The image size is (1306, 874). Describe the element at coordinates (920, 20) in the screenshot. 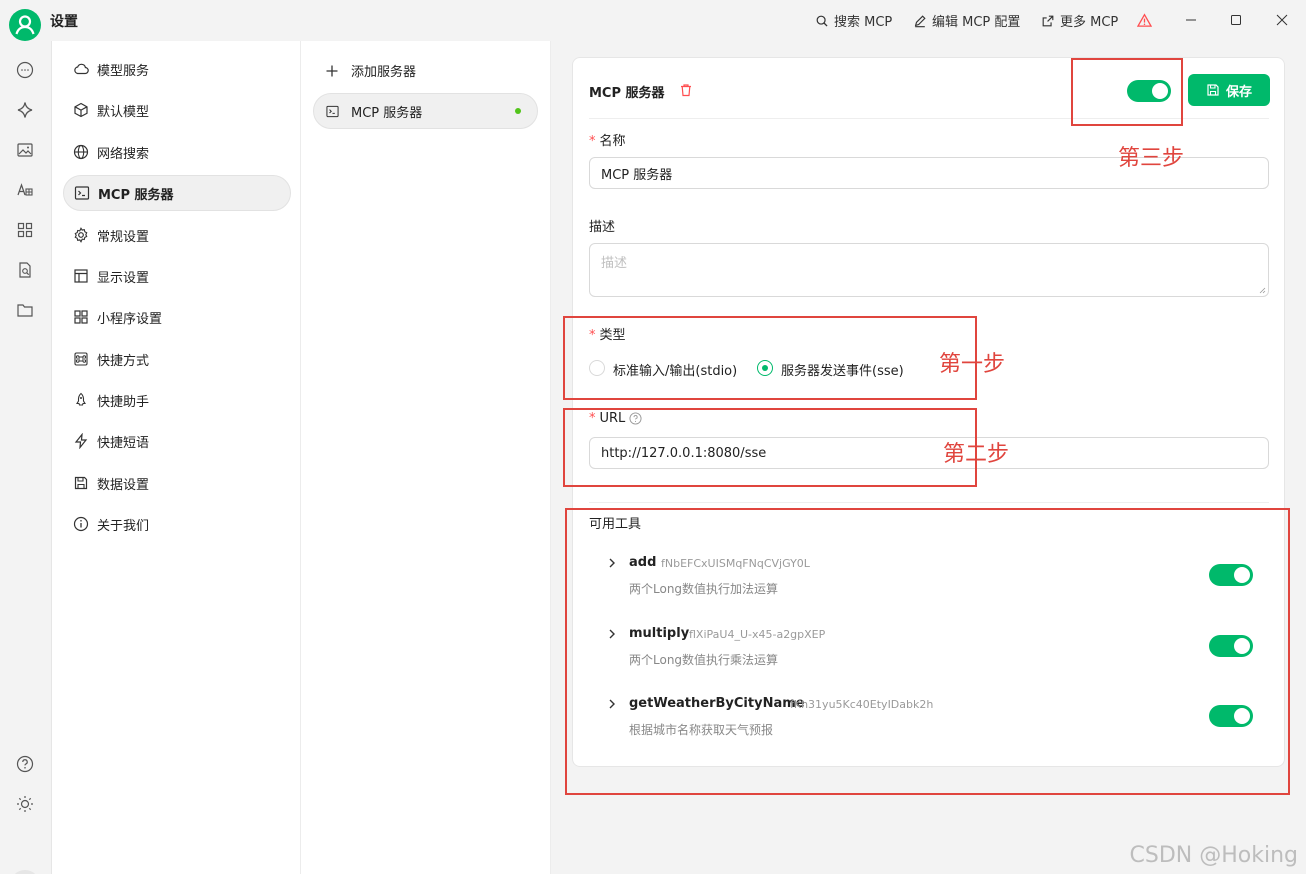

I see `pencil-icon` at that location.